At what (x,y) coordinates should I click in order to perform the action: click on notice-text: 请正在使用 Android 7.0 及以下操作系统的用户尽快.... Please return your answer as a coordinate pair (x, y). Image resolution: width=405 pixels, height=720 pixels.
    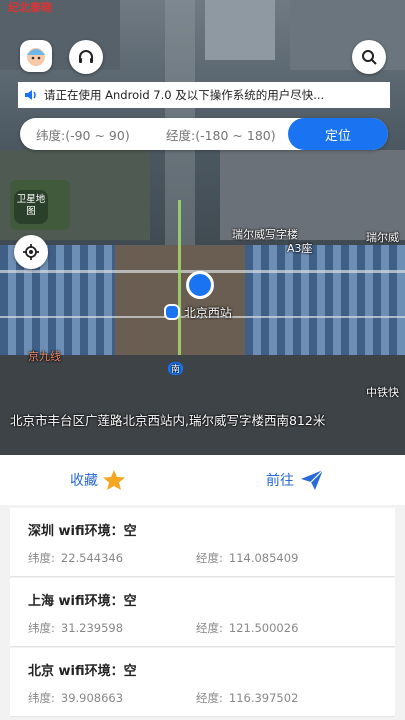
    Looking at the image, I should click on (184, 95).